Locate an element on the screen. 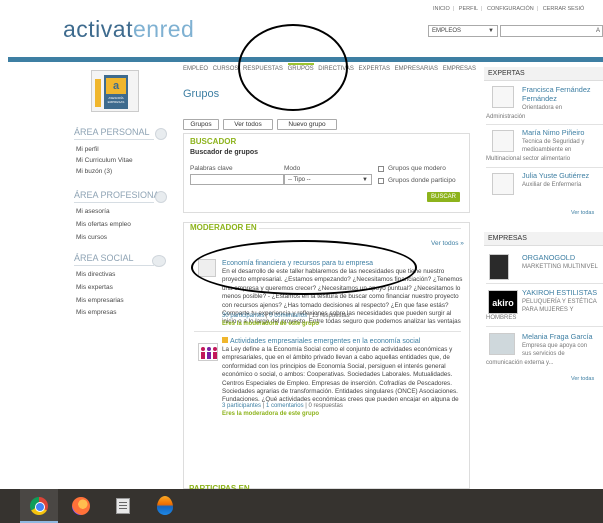 This screenshot has height=523, width=603. answers-count: 13 respuestas is located at coordinates (330, 316).